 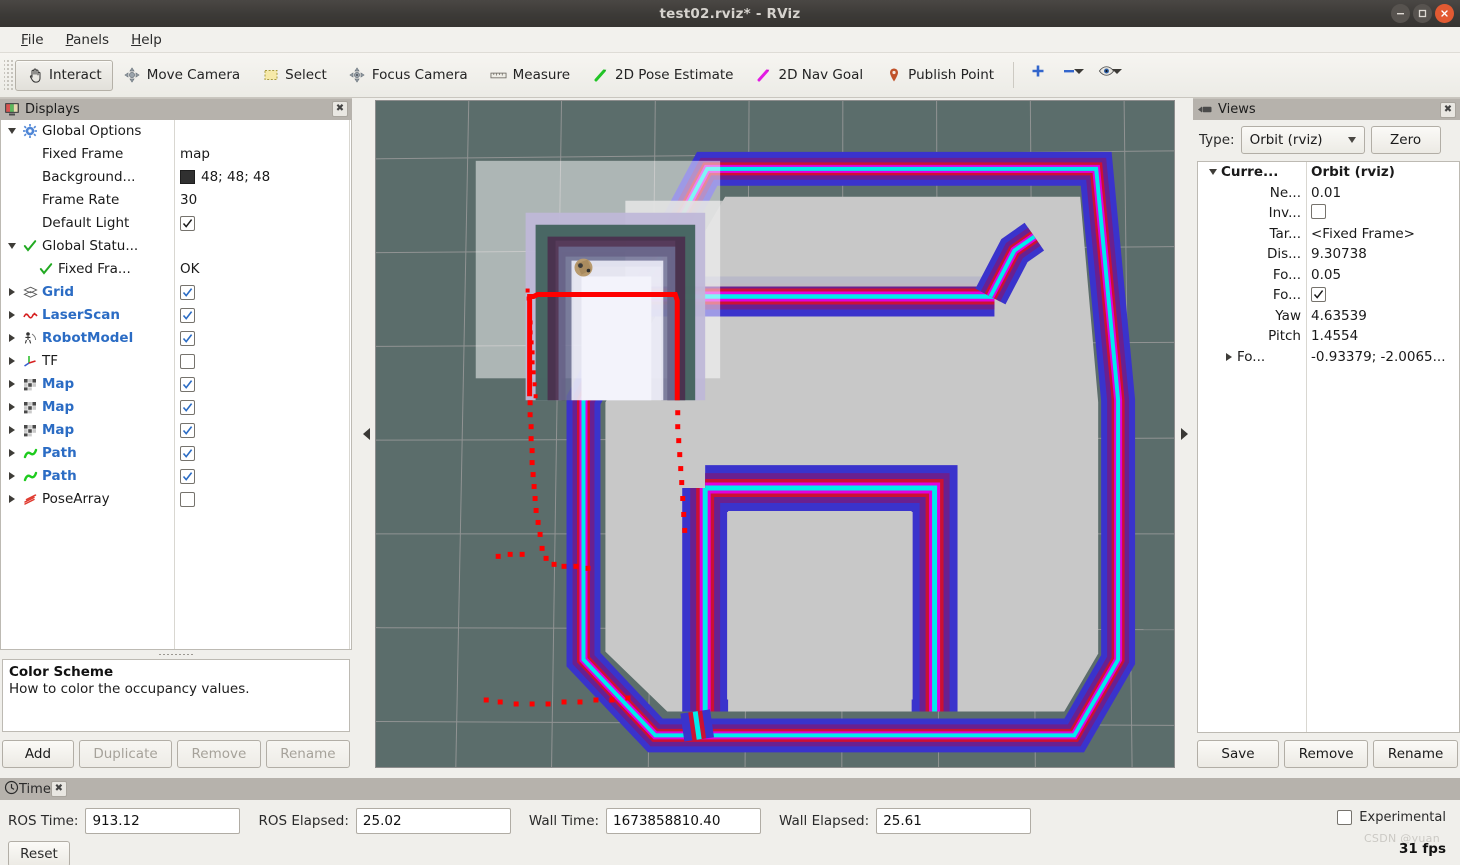 What do you see at coordinates (261, 200) in the screenshot?
I see `tree-value: 30` at bounding box center [261, 200].